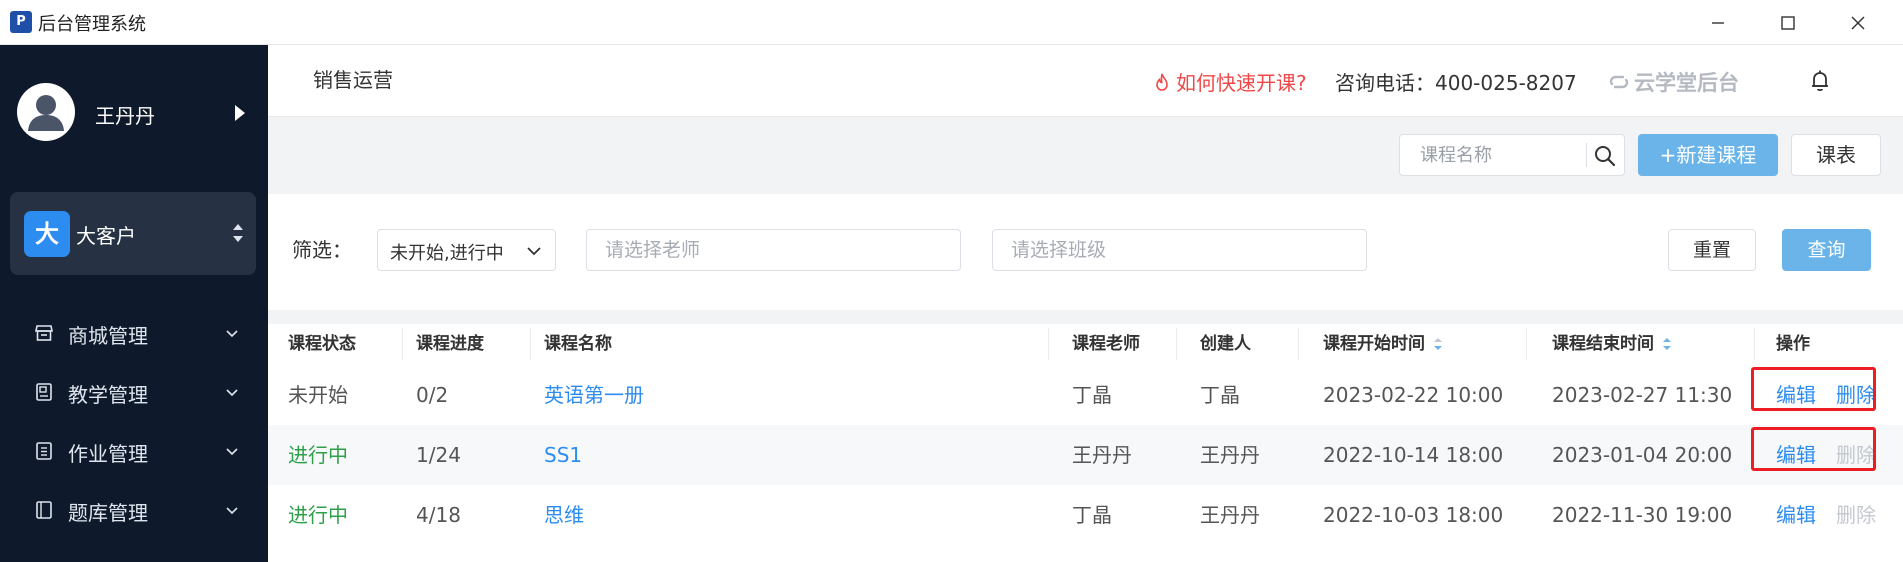 The width and height of the screenshot is (1903, 562). Describe the element at coordinates (44, 510) in the screenshot. I see `question-bank-icon` at that location.